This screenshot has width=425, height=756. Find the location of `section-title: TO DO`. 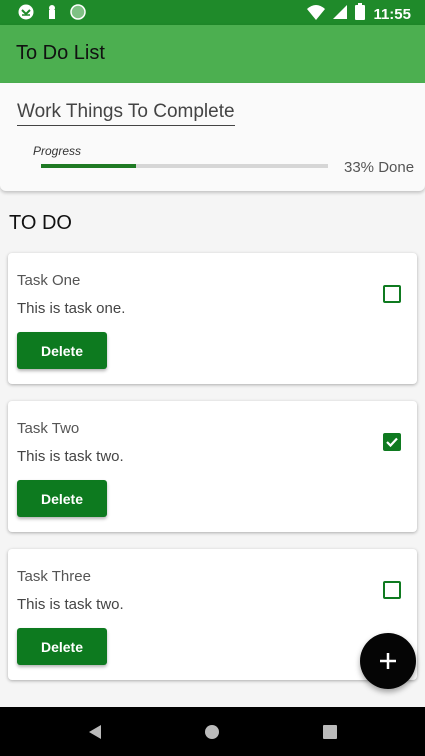

section-title: TO DO is located at coordinates (40, 223).